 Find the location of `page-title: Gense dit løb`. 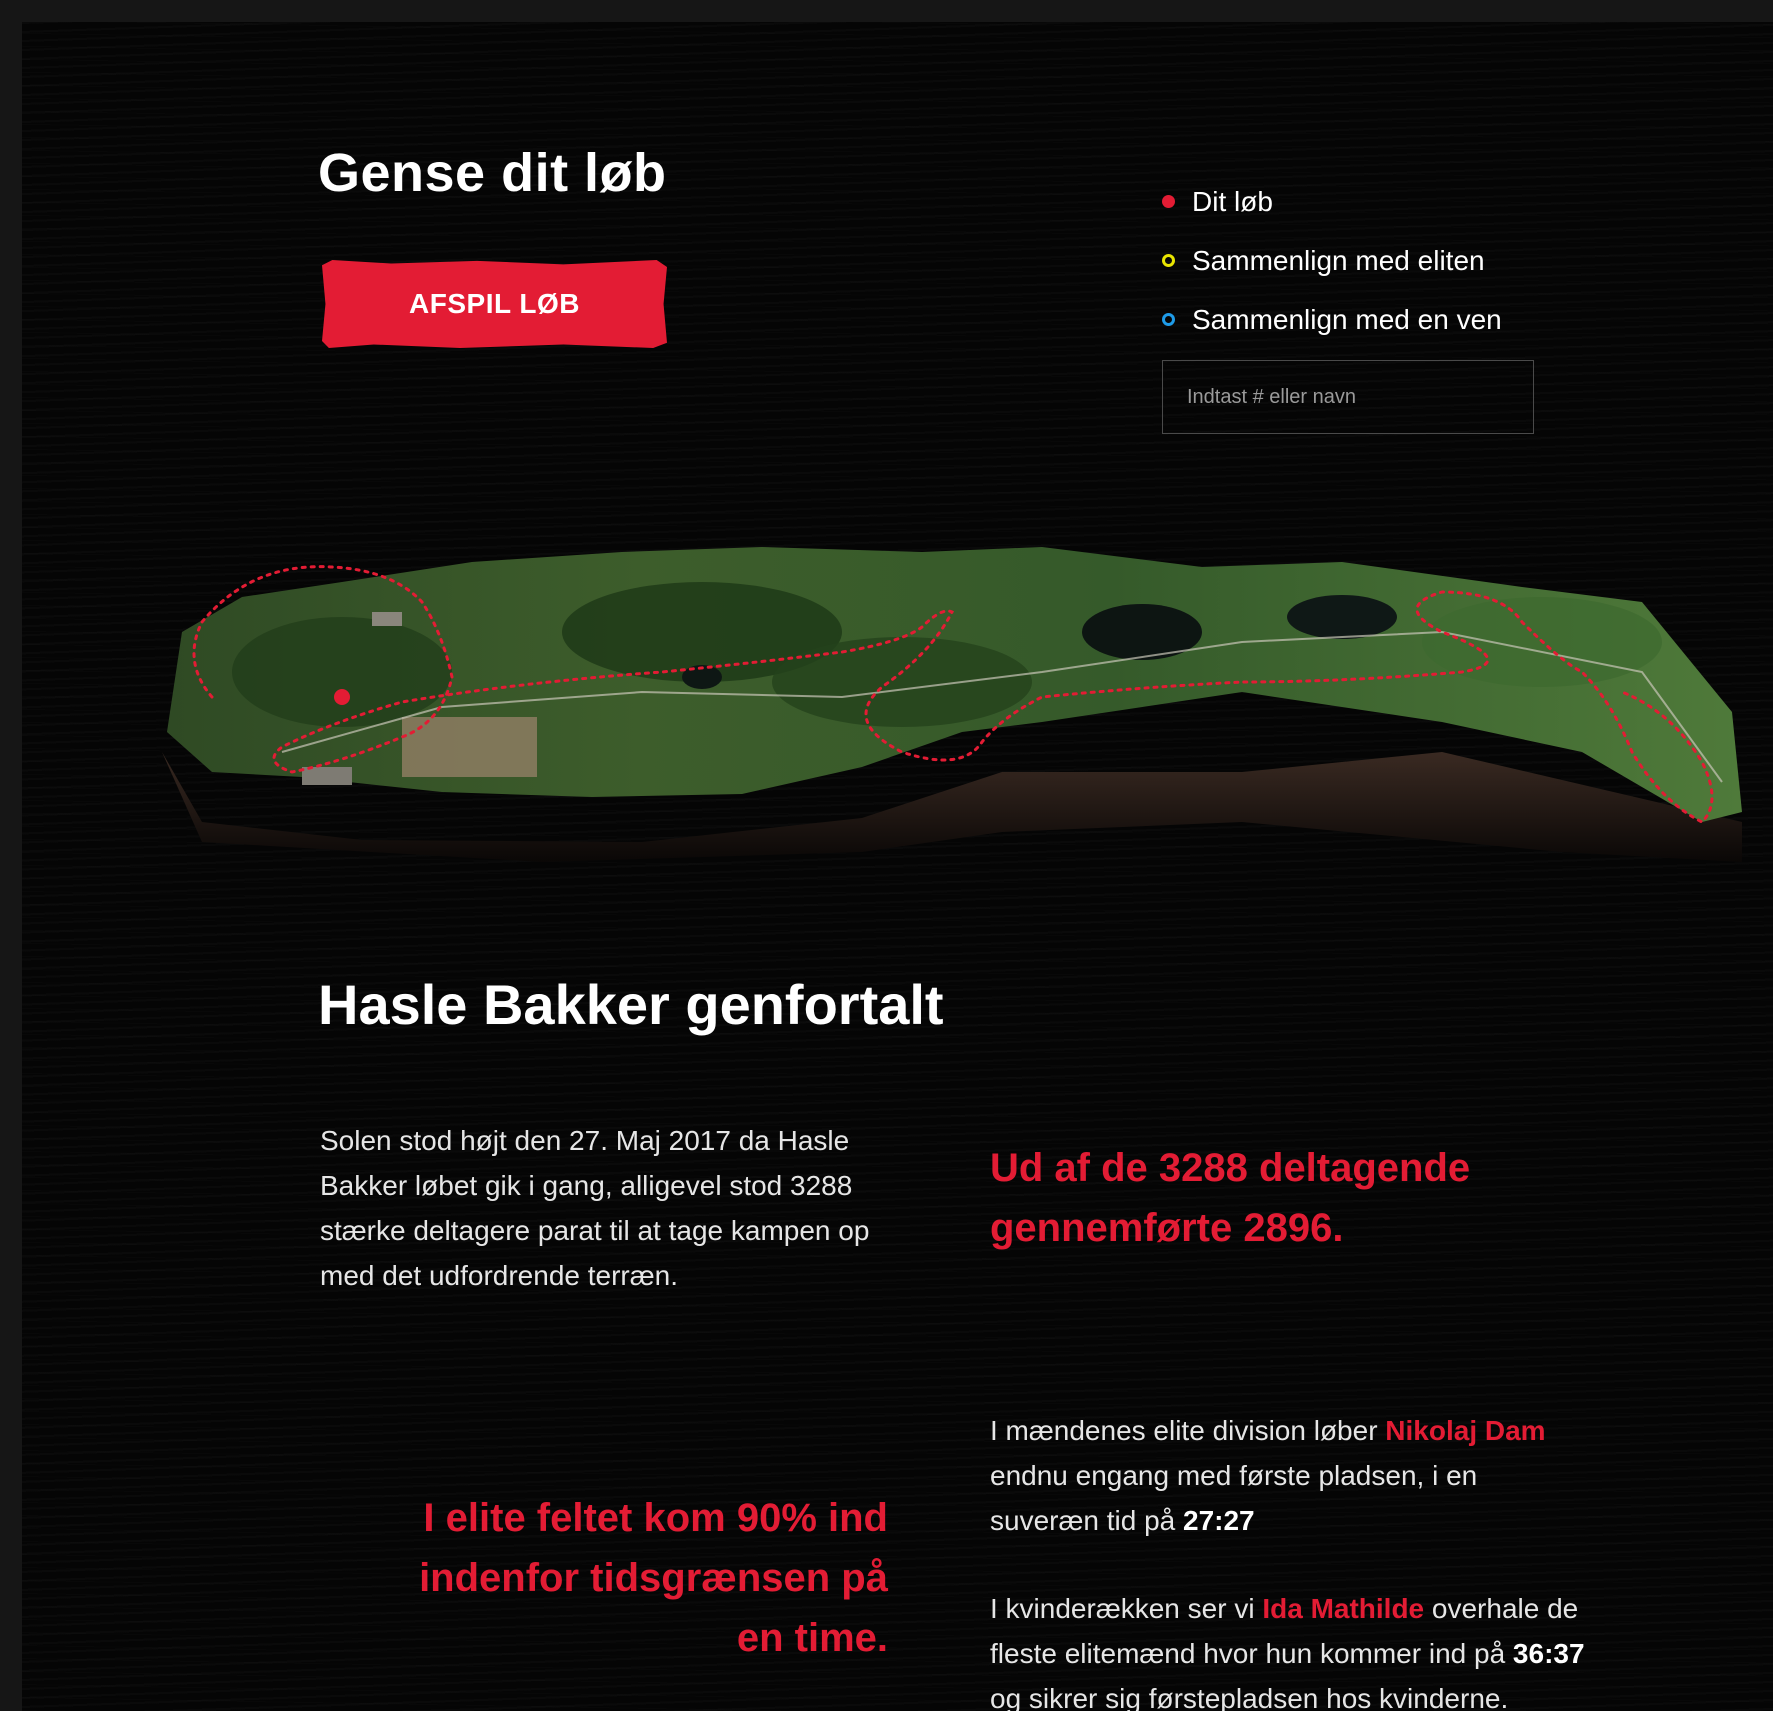

page-title: Gense dit løb is located at coordinates (492, 173).